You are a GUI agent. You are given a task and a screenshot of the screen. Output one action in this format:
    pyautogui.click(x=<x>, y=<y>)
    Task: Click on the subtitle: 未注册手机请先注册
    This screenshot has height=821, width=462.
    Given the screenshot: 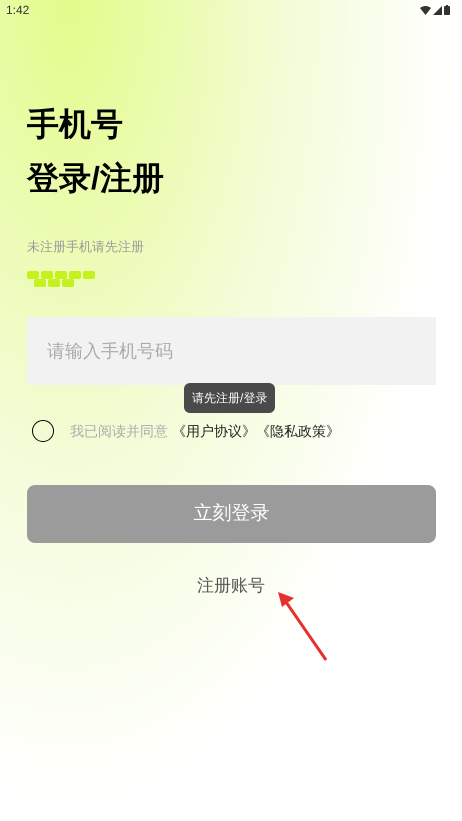 What is the action you would take?
    pyautogui.click(x=86, y=247)
    